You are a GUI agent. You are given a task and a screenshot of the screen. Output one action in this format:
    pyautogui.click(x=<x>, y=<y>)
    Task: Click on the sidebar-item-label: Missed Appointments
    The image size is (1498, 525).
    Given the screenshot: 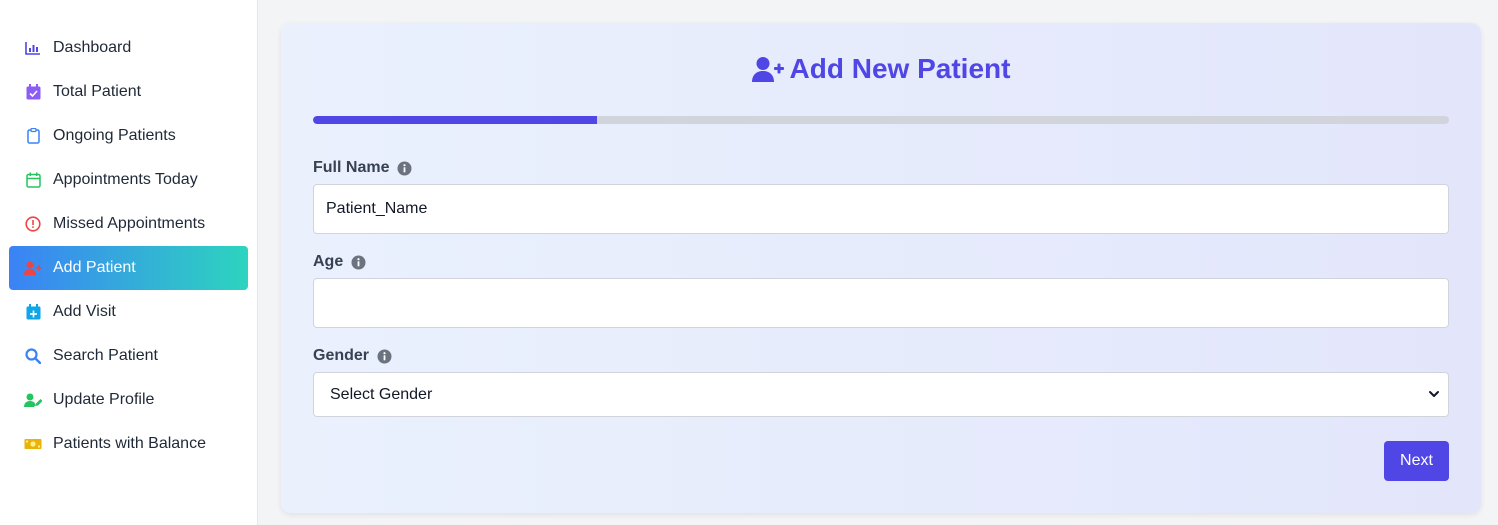 What is the action you would take?
    pyautogui.click(x=129, y=223)
    